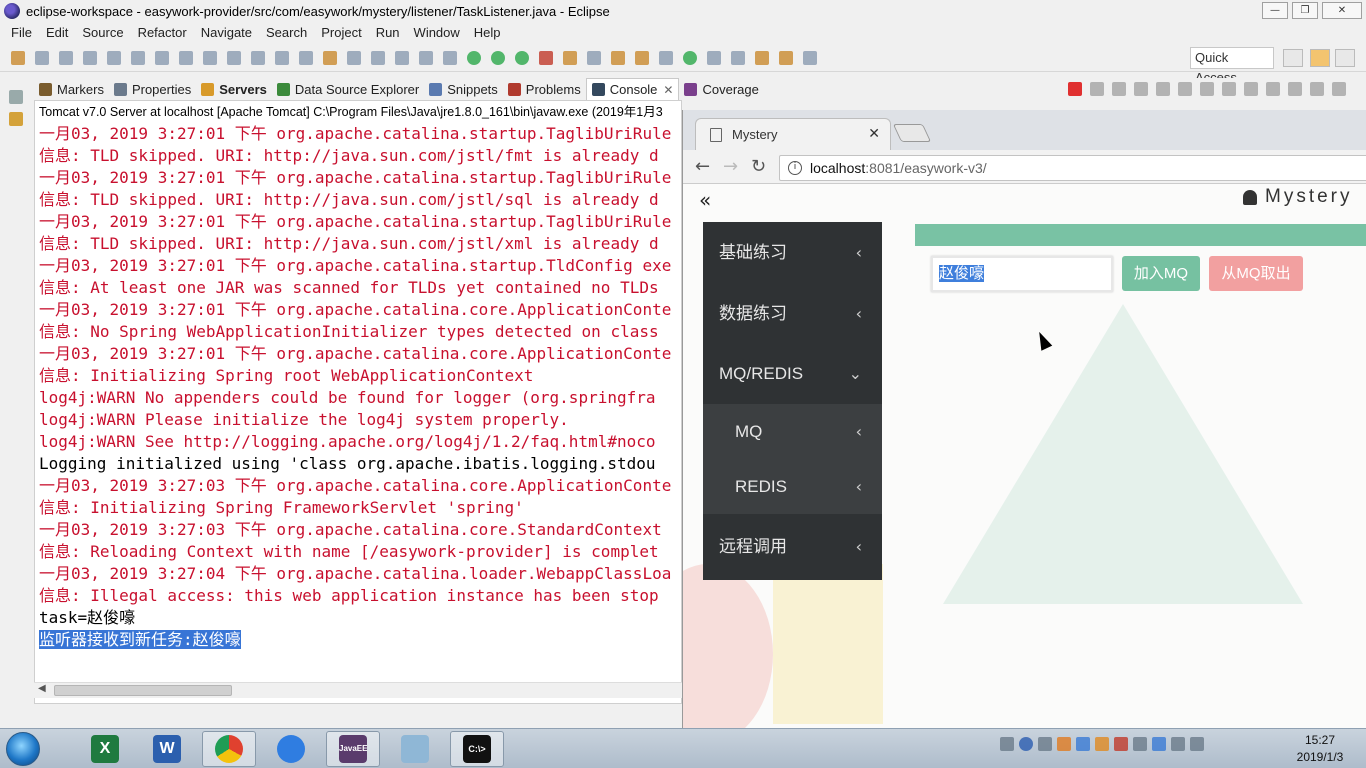  I want to click on menu-search: Search, so click(286, 32).